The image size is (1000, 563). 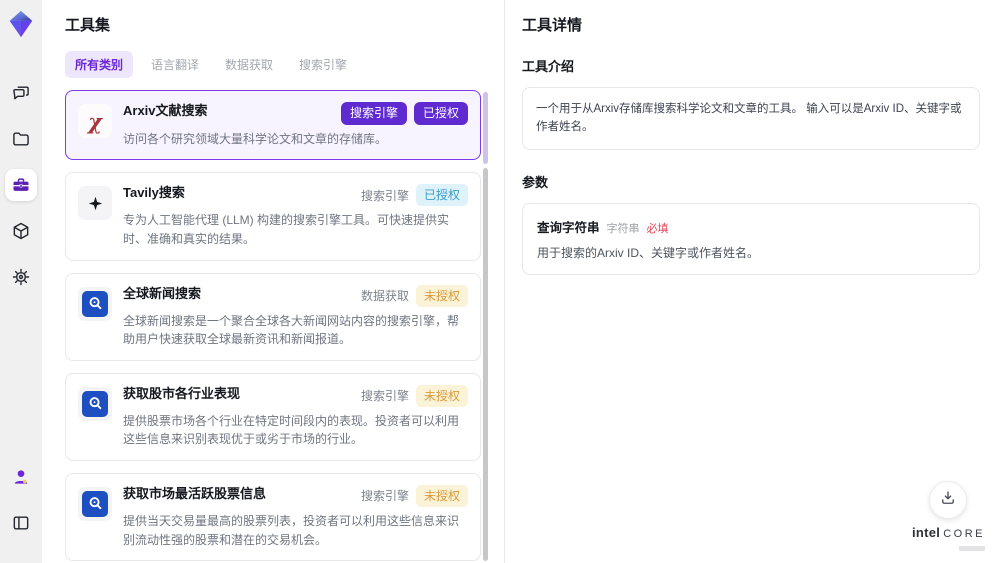 What do you see at coordinates (535, 182) in the screenshot?
I see `params-heading: 参数` at bounding box center [535, 182].